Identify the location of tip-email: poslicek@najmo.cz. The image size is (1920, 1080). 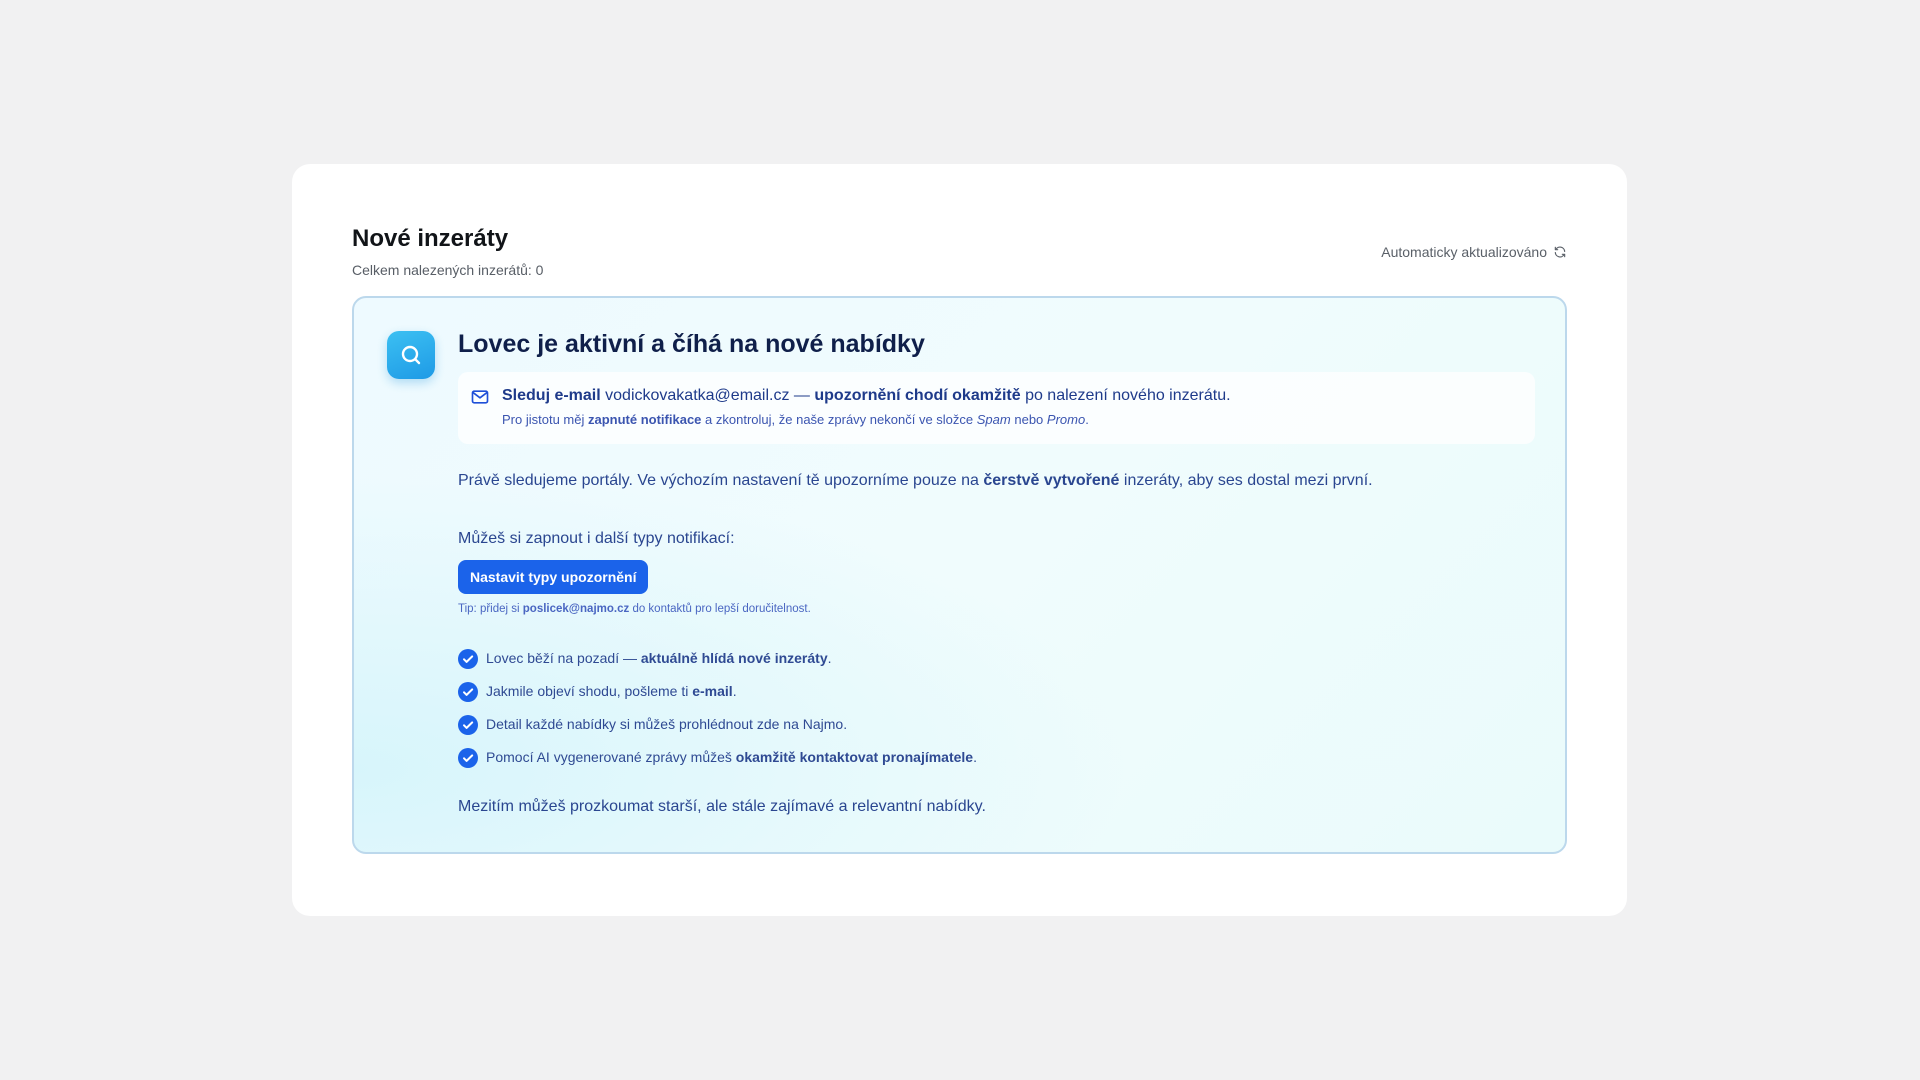
(576, 609).